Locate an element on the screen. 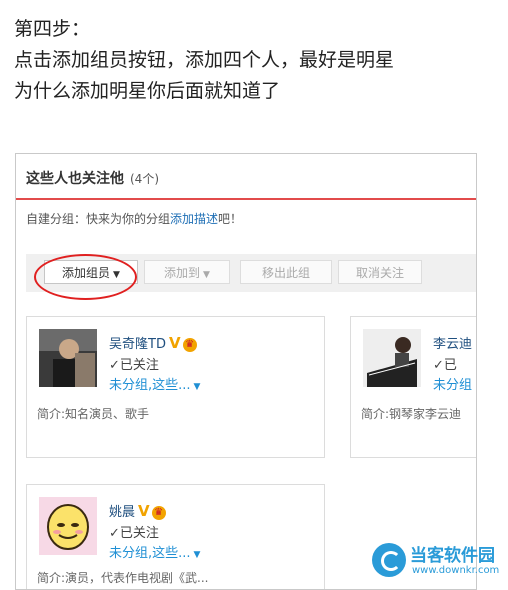 The height and width of the screenshot is (590, 508). member-name: 姚晨 is located at coordinates (122, 512).